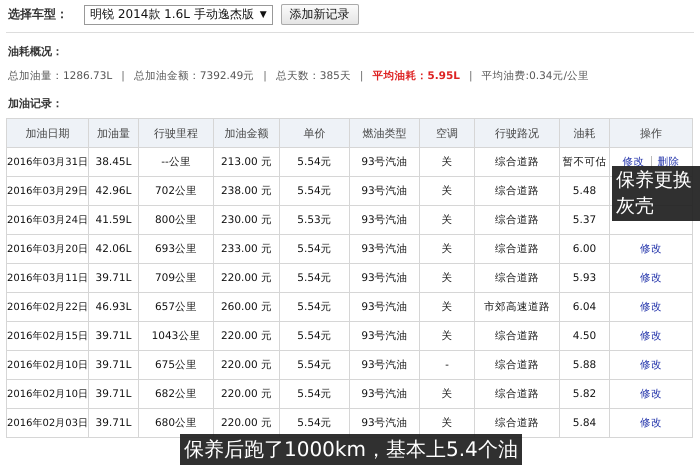 Image resolution: width=700 pixels, height=466 pixels. Describe the element at coordinates (585, 394) in the screenshot. I see `table-cell: 5.82` at that location.